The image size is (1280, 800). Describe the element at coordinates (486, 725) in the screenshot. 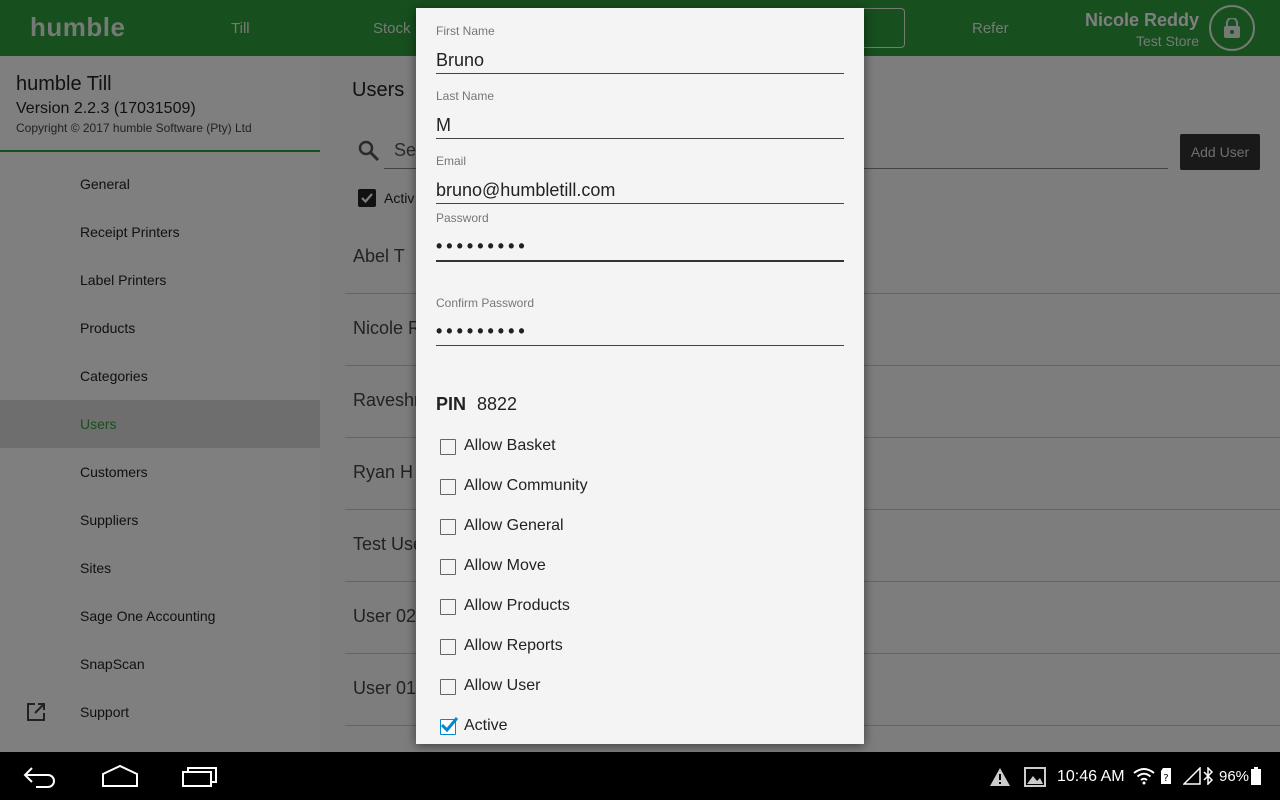

I see `checkbox-label: Active` at that location.